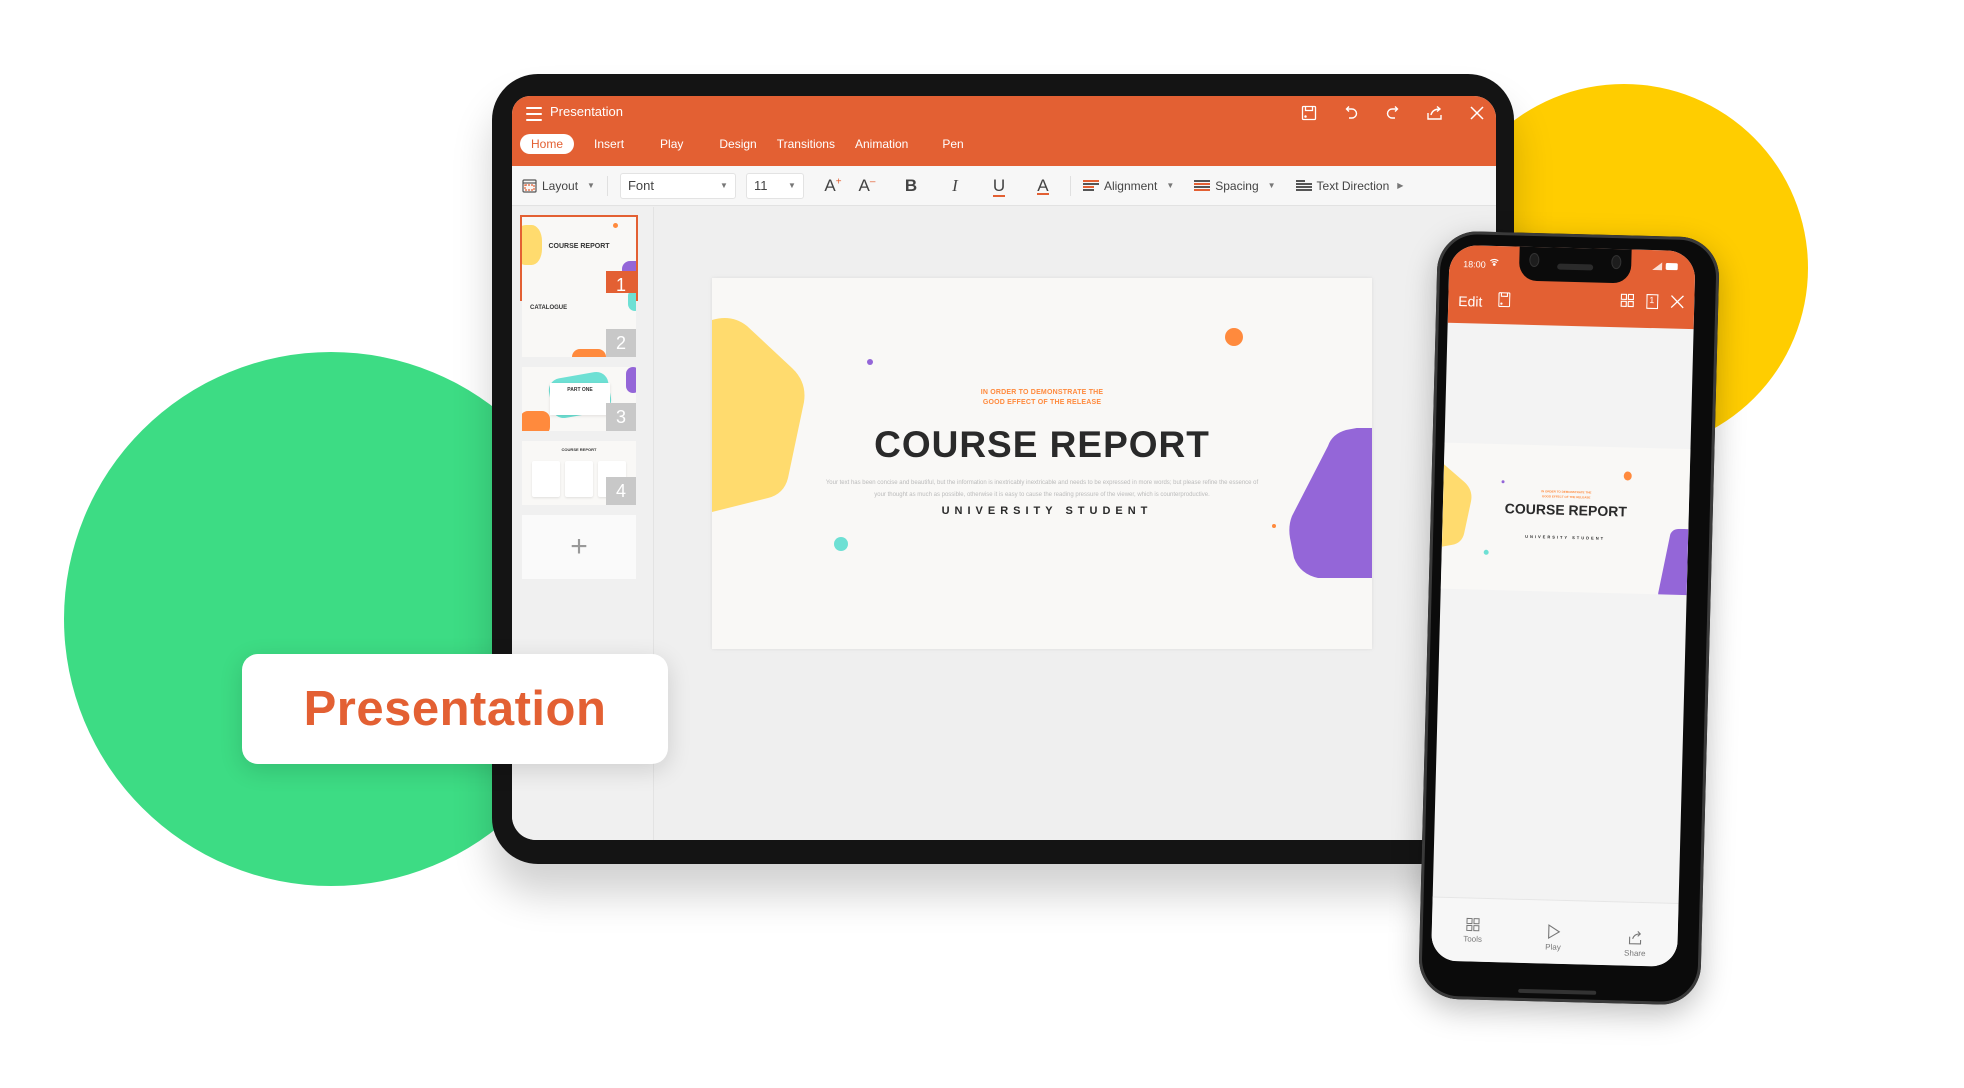 The image size is (1964, 1088). I want to click on tab-insert: Insert, so click(609, 144).